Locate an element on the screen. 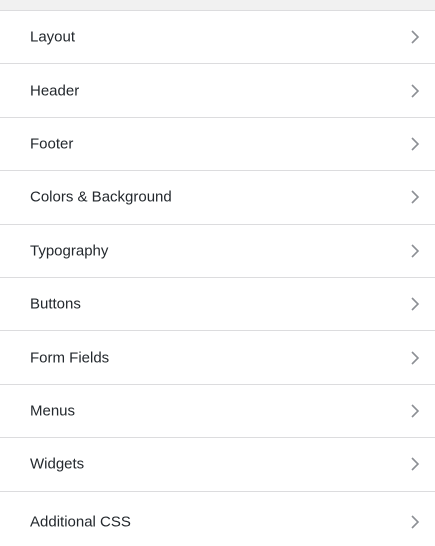  section-item-layout: Layout is located at coordinates (217, 38).